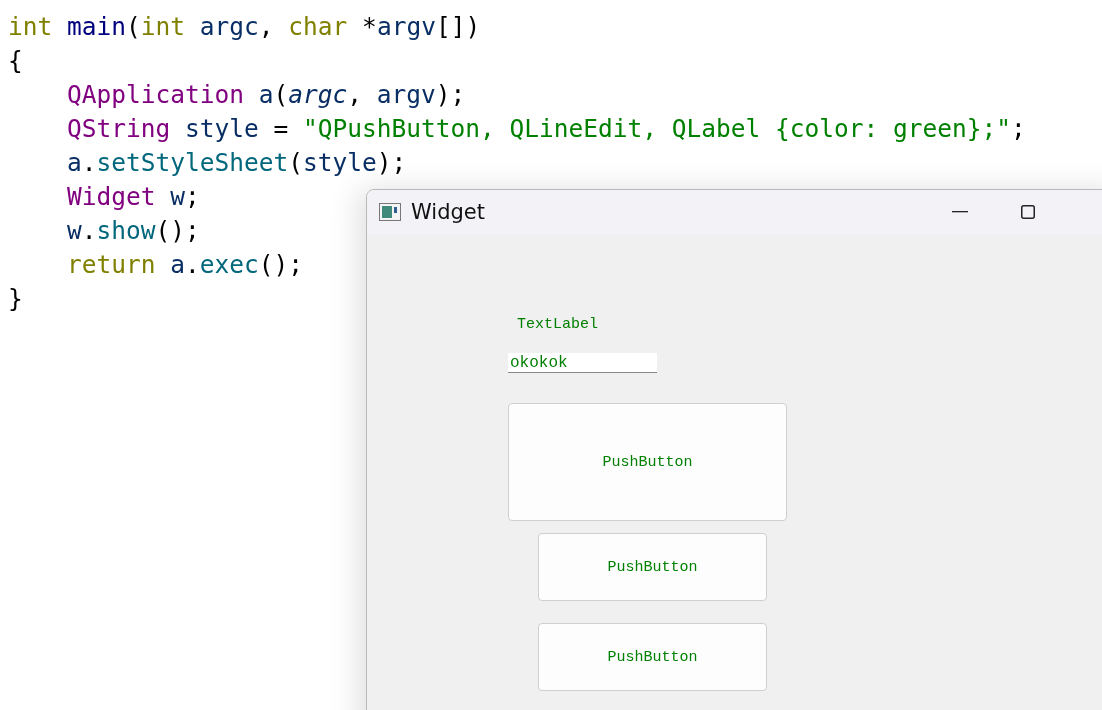  Describe the element at coordinates (582, 363) in the screenshot. I see `line-edit-field: okokok` at that location.